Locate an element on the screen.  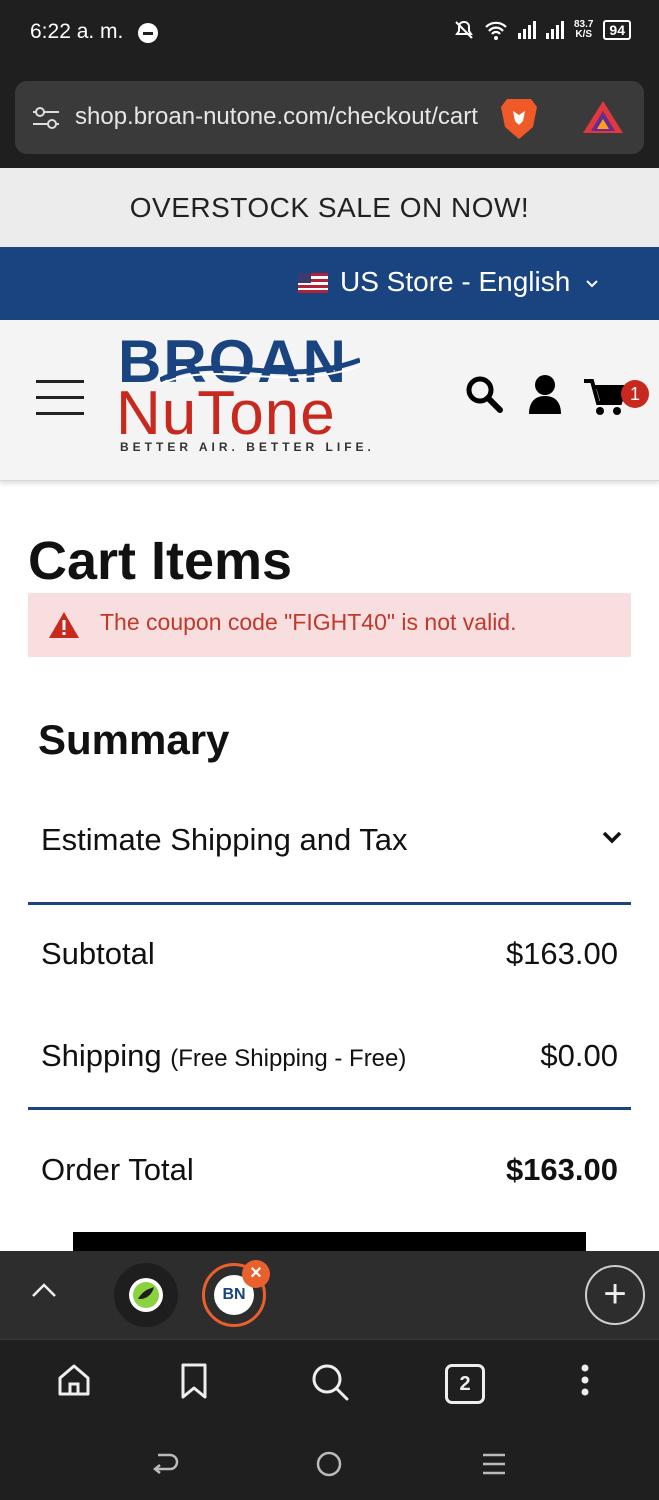
bookmark-icon is located at coordinates (194, 1381).